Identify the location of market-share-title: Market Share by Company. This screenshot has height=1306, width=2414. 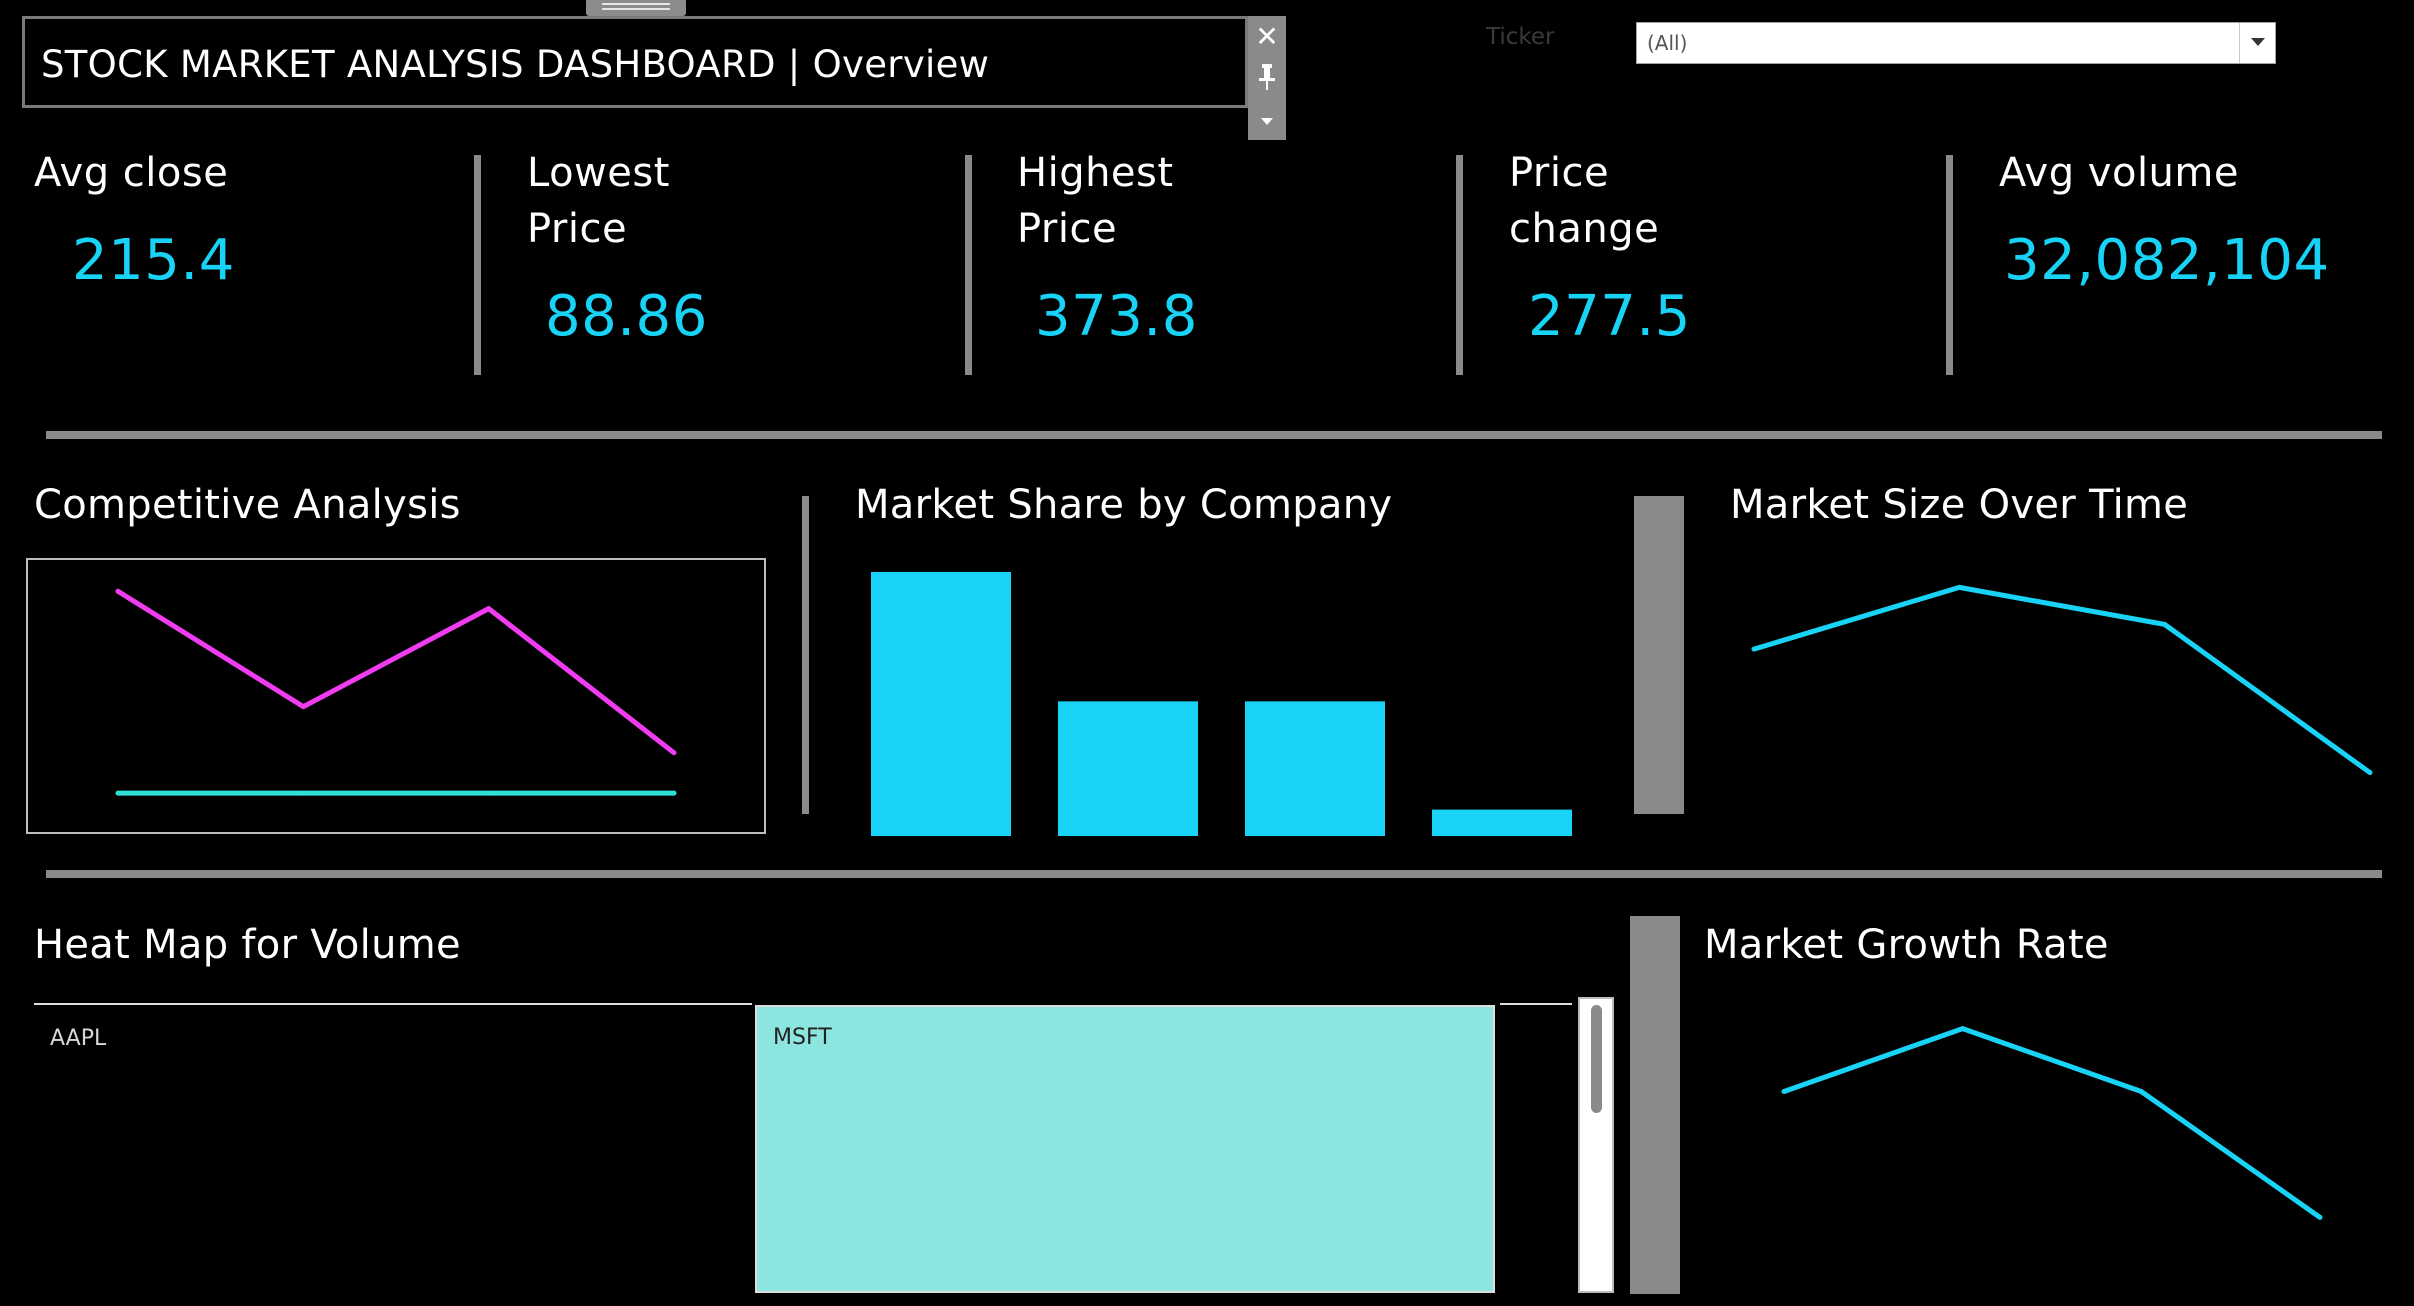
(1124, 505).